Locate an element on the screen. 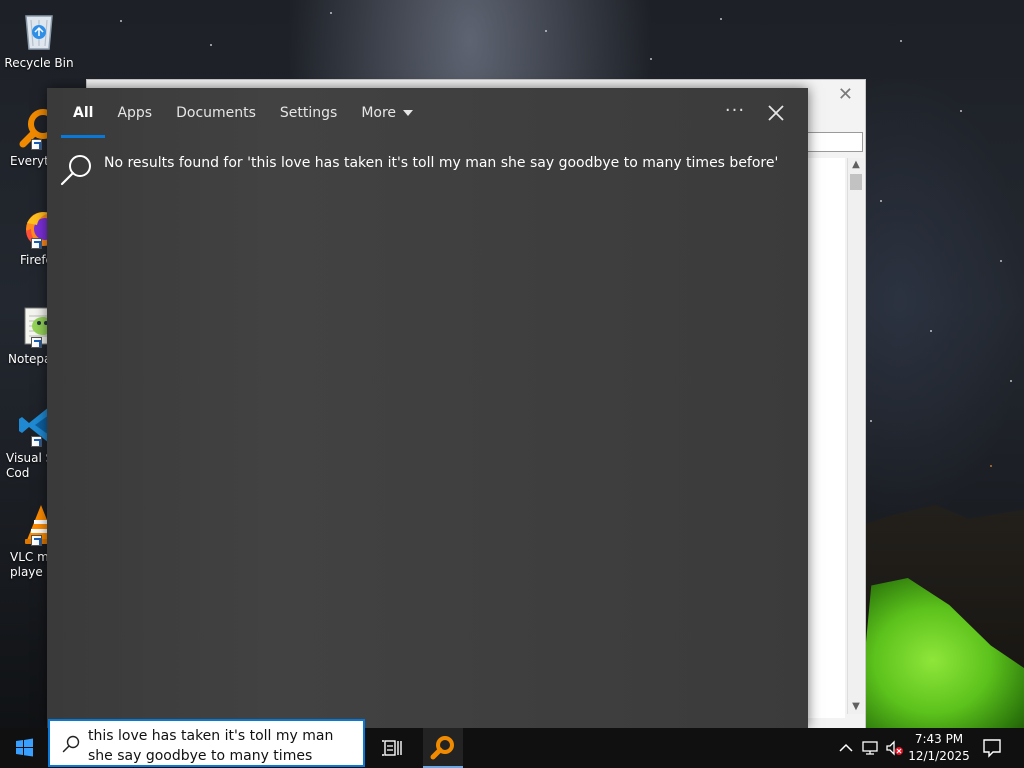 This screenshot has height=768, width=1024. taskbar-app-everything is located at coordinates (443, 748).